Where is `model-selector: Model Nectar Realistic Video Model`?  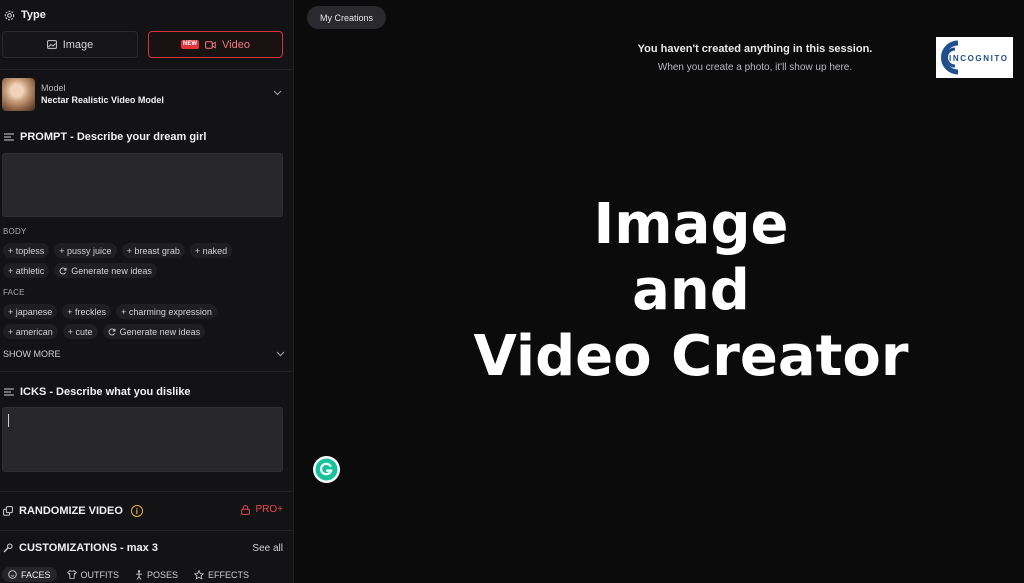 model-selector: Model Nectar Realistic Video Model is located at coordinates (145, 94).